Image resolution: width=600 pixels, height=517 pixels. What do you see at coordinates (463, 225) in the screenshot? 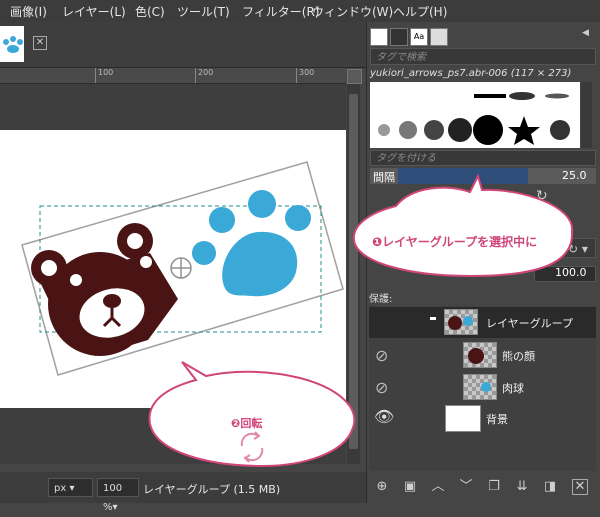
I see `callout-bubble-layer-group` at bounding box center [463, 225].